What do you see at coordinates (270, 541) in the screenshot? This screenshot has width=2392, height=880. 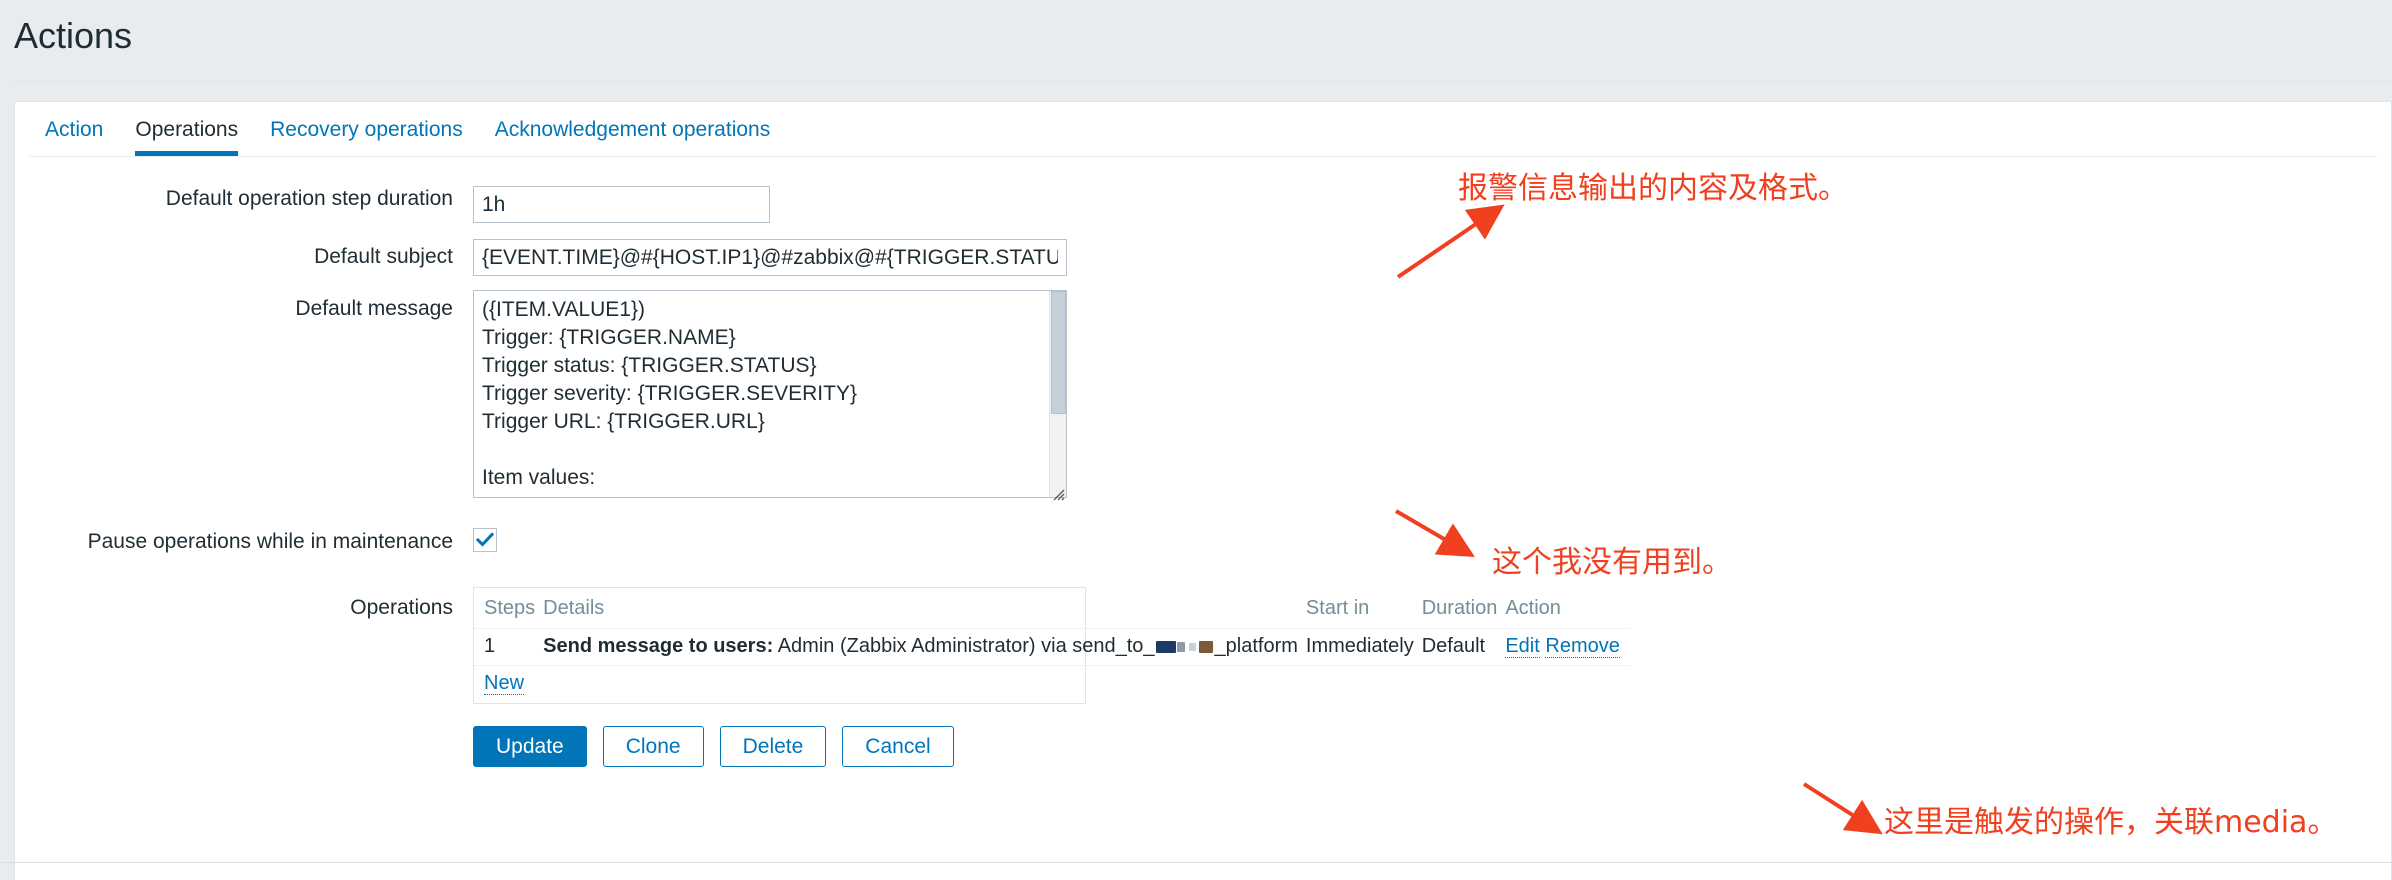 I see `pause-label: Pause operations while in maintenance` at bounding box center [270, 541].